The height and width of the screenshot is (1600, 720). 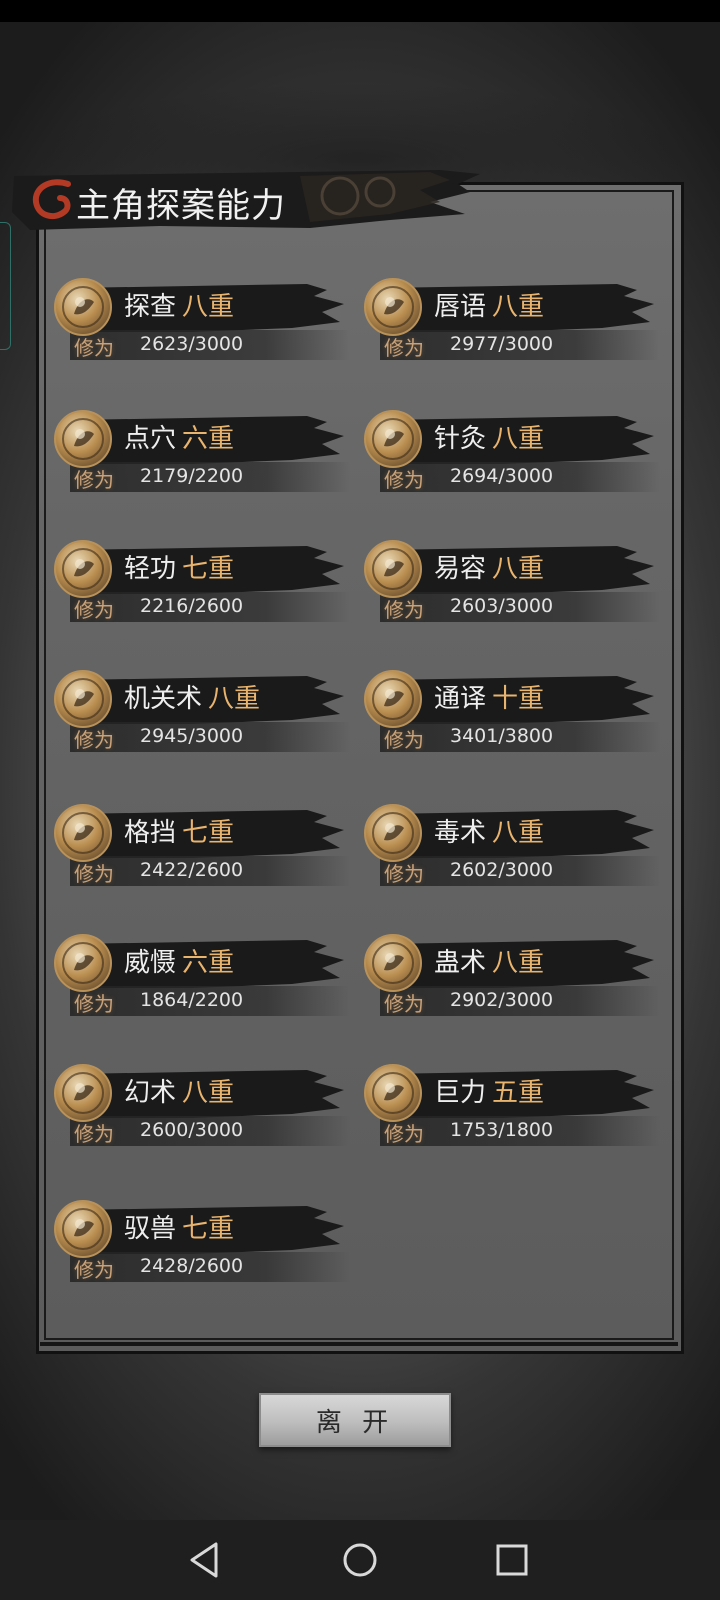 What do you see at coordinates (207, 328) in the screenshot?
I see `skill-card: 探查 八重修为 2623/3000` at bounding box center [207, 328].